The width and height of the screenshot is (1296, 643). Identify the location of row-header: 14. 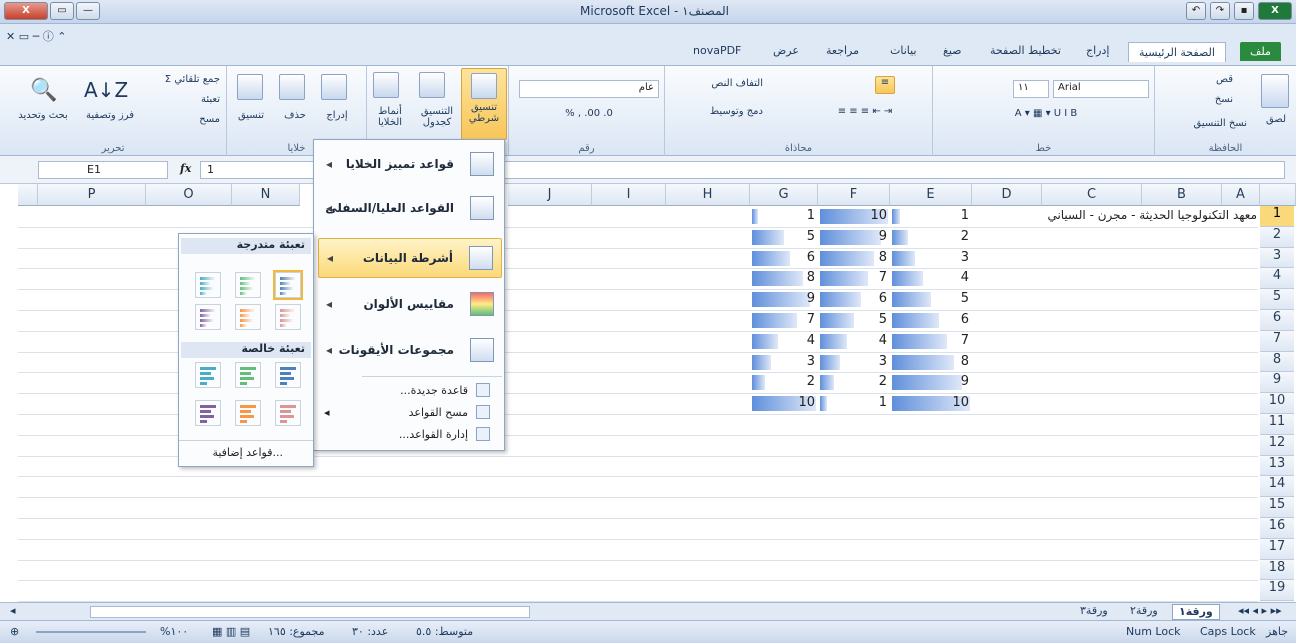
(1277, 487).